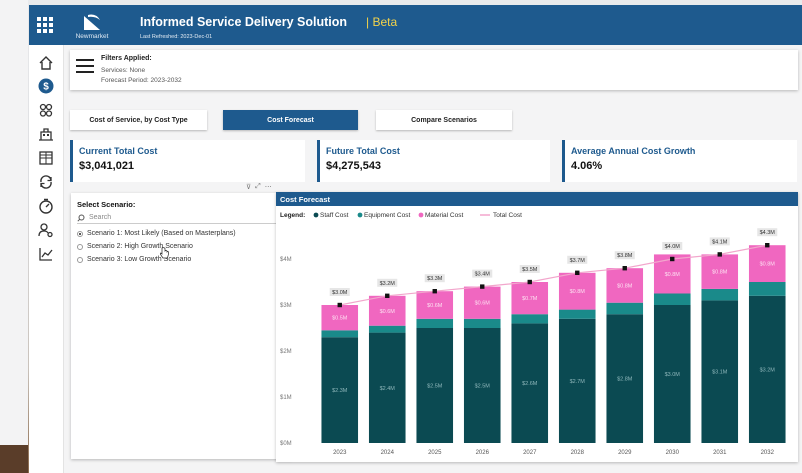  Describe the element at coordinates (388, 284) in the screenshot. I see `total-data-label: $3.2M` at that location.